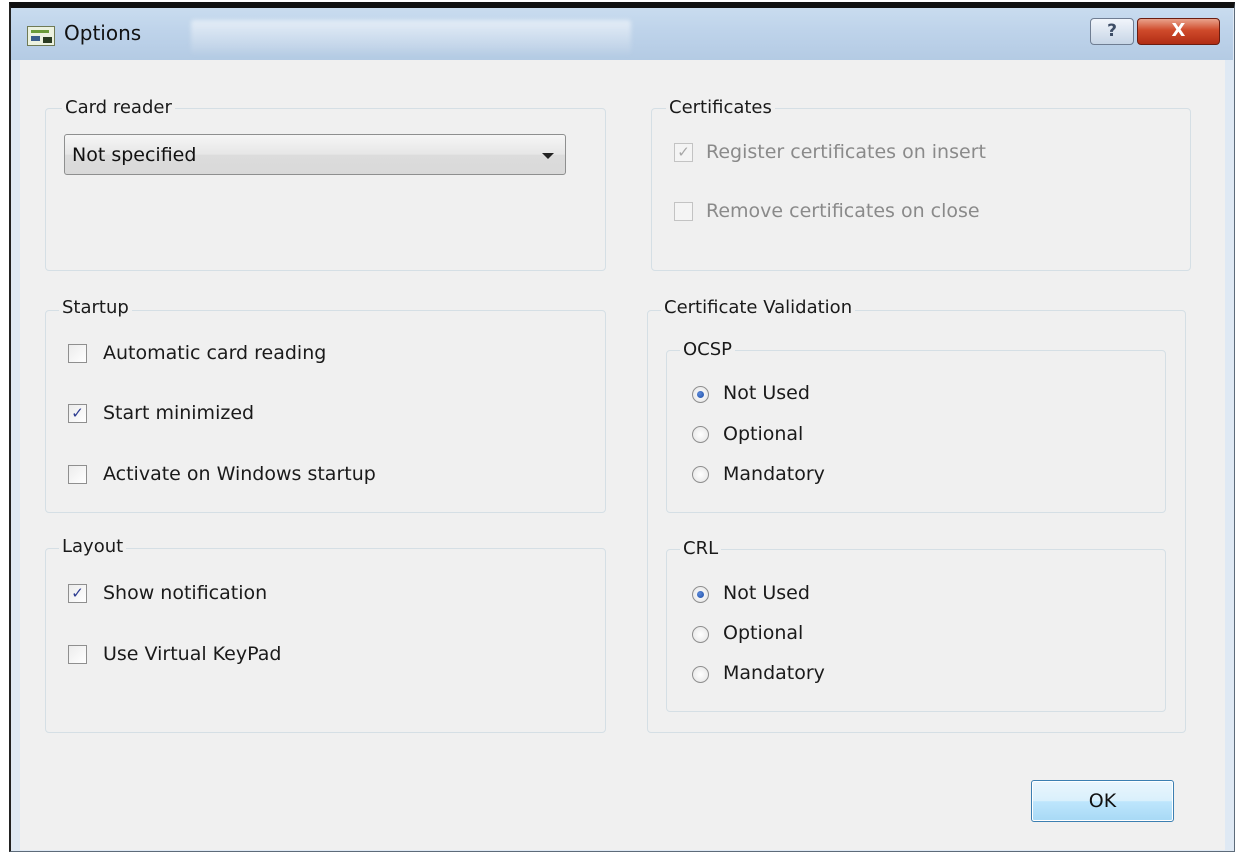 The width and height of the screenshot is (1237, 854). I want to click on ocsp-group-title: OCSP, so click(708, 350).